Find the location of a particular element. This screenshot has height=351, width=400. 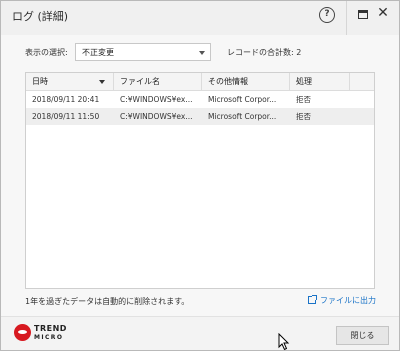

logo-text-line2: MICRO is located at coordinates (49, 337).